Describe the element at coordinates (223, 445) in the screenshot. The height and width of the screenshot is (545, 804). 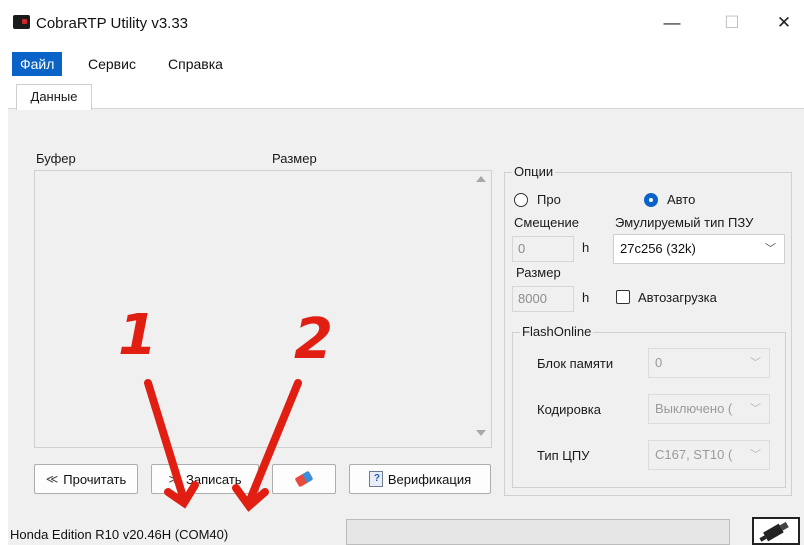
I see `annotation-arrows` at that location.